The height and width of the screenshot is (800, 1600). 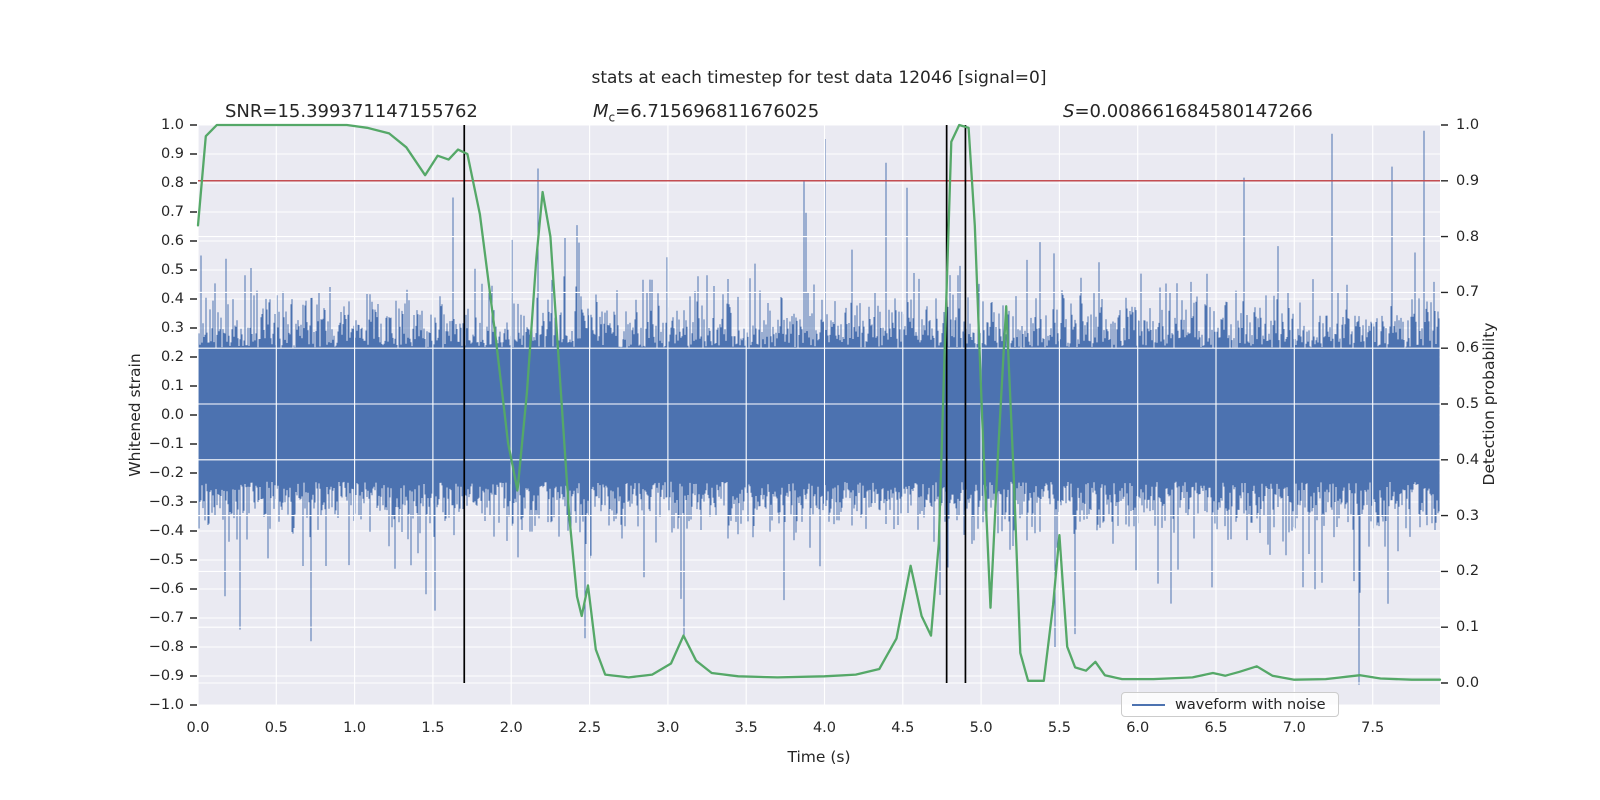 I want to click on snr-annotation: SNR=15.399371147155762, so click(x=351, y=111).